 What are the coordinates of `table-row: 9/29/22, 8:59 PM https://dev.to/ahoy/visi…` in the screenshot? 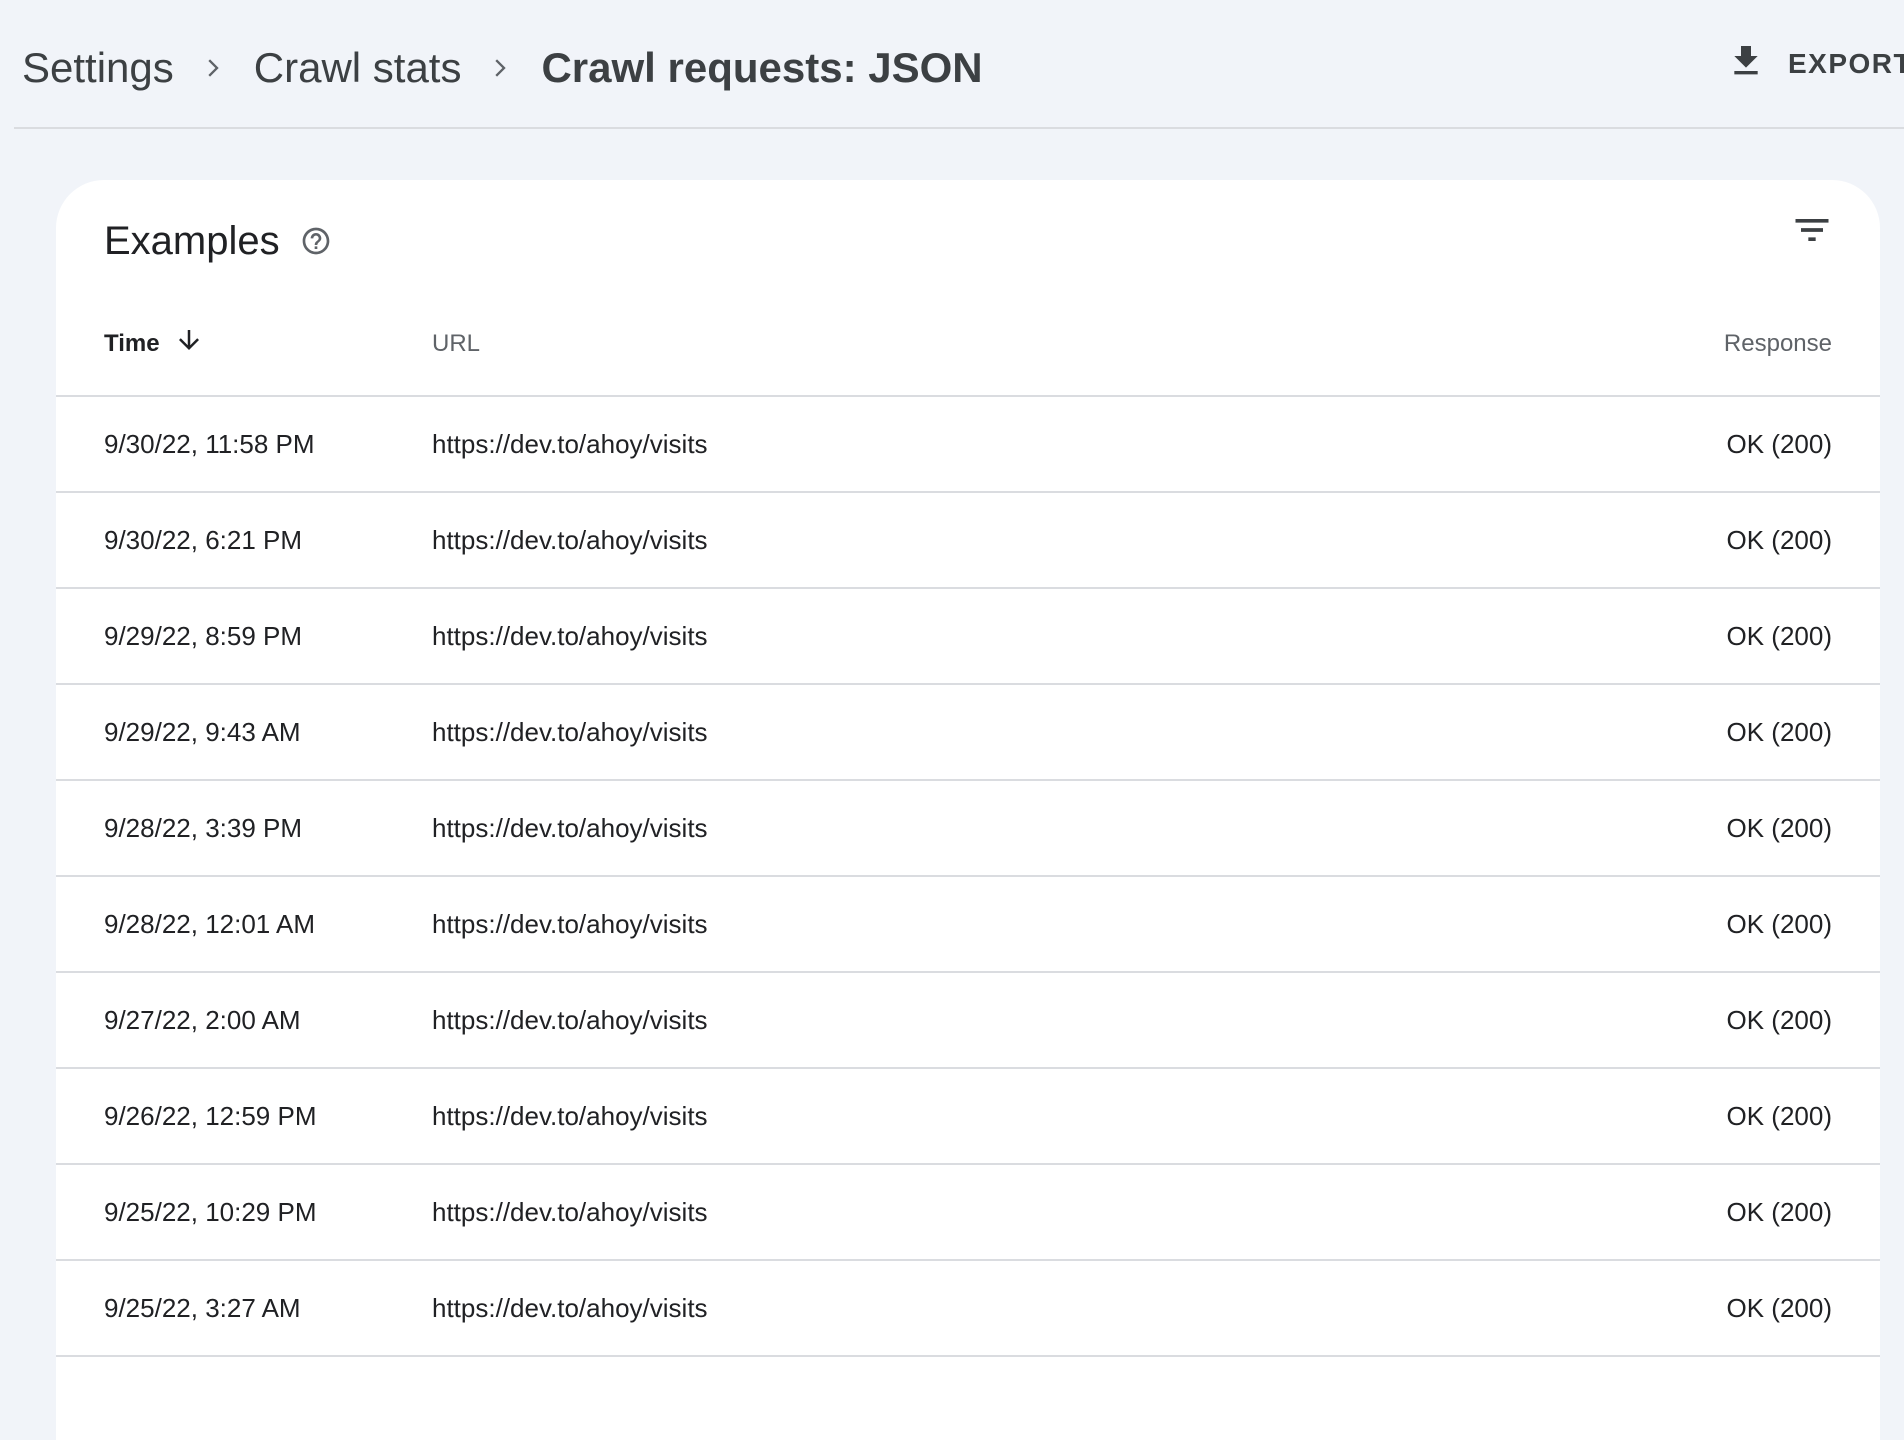 It's located at (968, 637).